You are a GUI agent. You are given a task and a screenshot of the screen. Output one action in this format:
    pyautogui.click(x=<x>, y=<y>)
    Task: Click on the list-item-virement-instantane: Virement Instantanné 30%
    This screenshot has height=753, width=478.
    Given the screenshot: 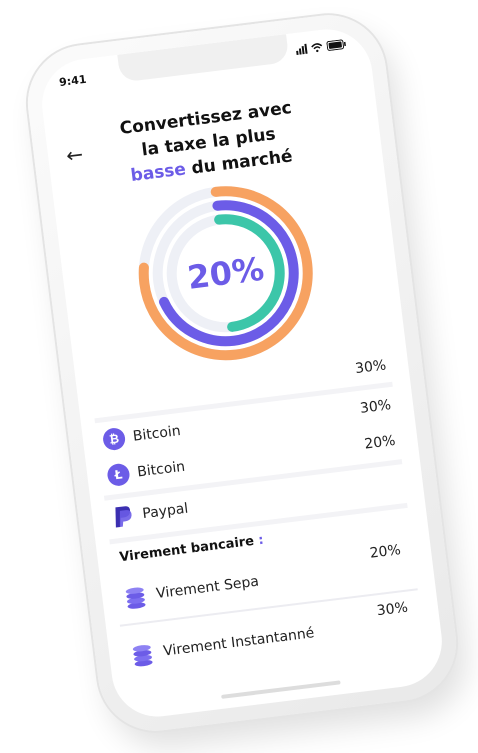 What is the action you would take?
    pyautogui.click(x=270, y=638)
    